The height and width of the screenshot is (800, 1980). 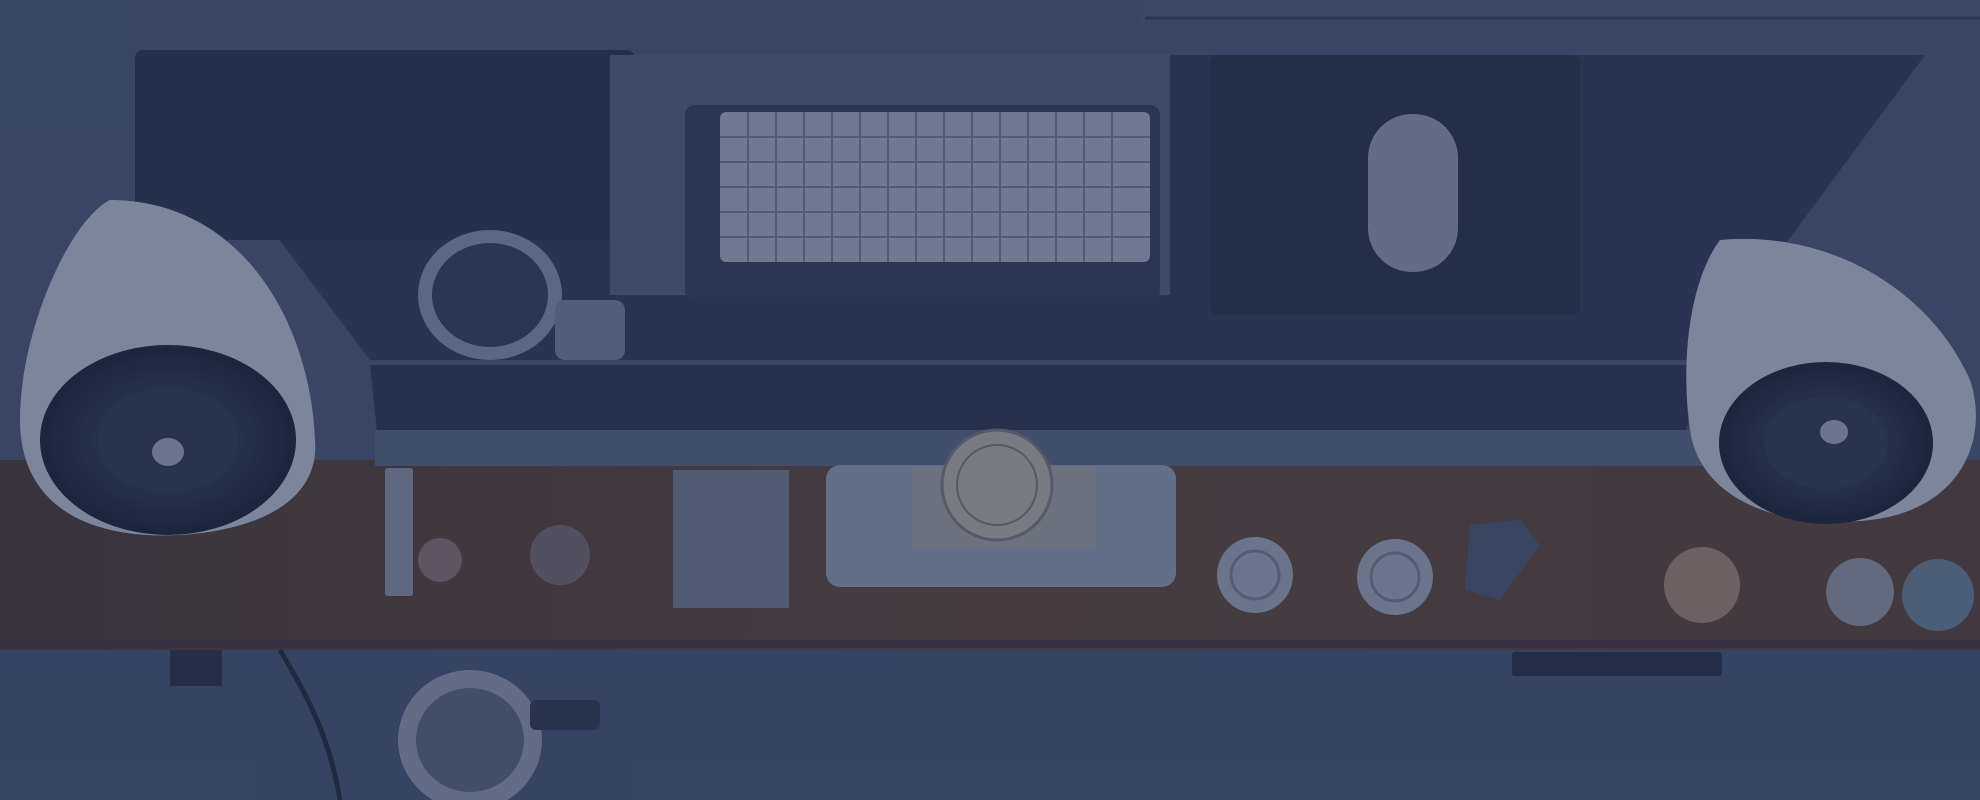 I want to click on sticker-disc, so click(x=997, y=485).